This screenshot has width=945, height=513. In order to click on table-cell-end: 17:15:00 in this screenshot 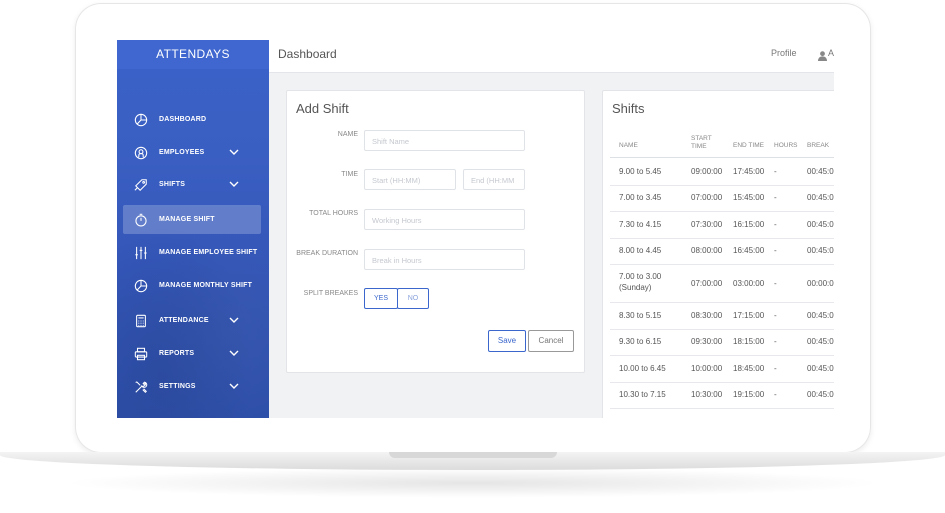, I will do `click(749, 315)`.